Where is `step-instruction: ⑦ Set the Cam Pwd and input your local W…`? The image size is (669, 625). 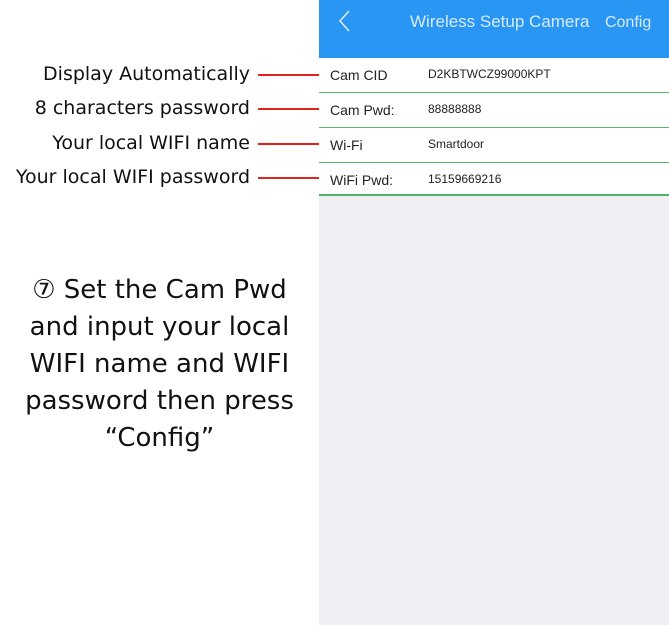 step-instruction: ⑦ Set the Cam Pwd and input your local W… is located at coordinates (159, 364).